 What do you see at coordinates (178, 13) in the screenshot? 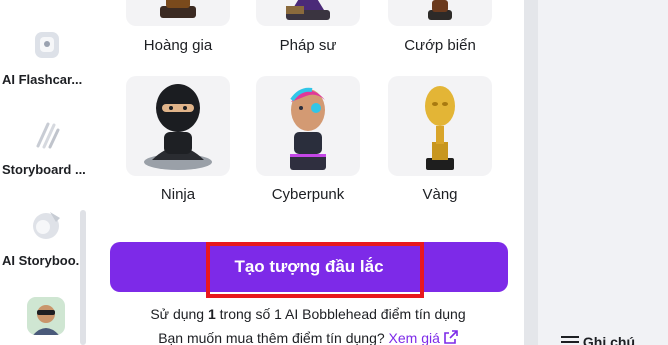
I see `royal-figure-icon` at bounding box center [178, 13].